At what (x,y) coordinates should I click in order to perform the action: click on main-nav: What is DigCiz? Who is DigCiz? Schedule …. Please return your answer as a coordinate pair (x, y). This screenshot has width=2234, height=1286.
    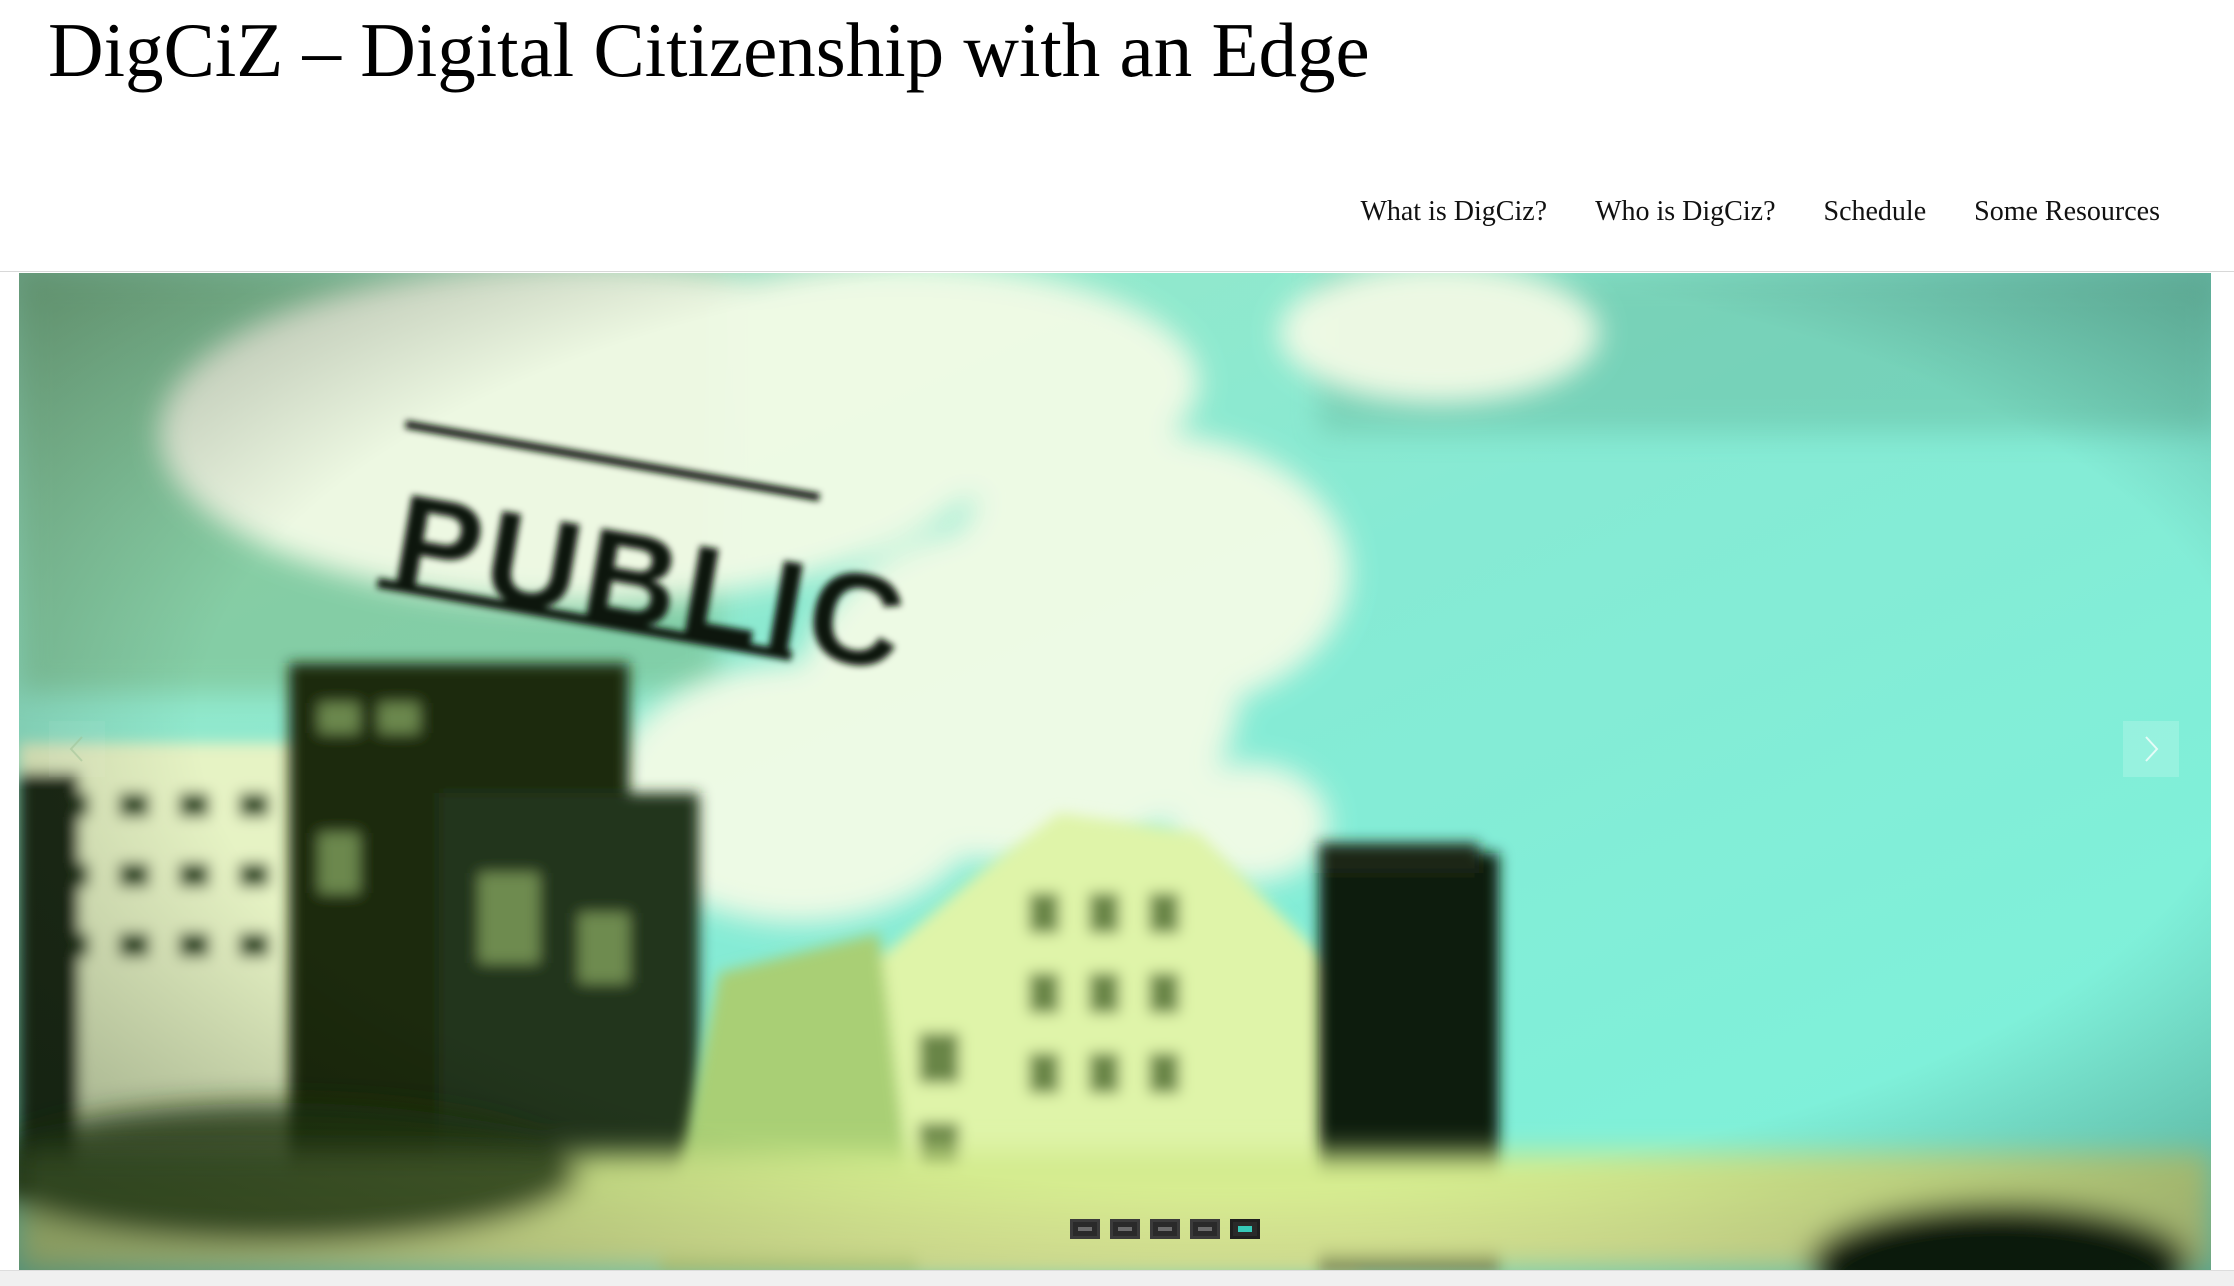
    Looking at the image, I should click on (1748, 212).